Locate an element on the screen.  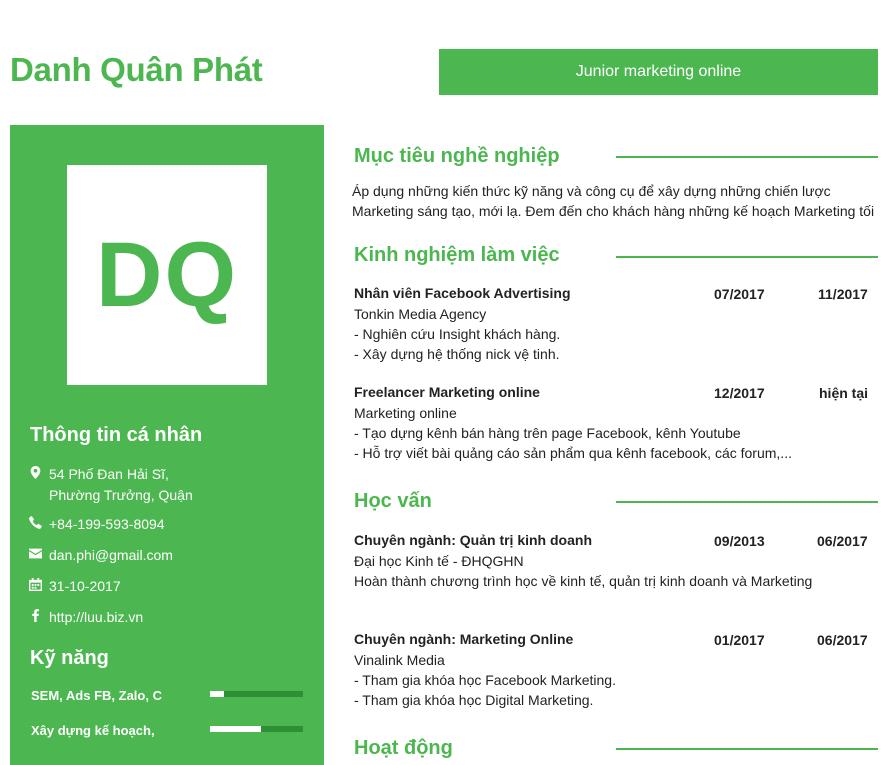
experience-2-title: Freelancer Marketing online is located at coordinates (447, 392).